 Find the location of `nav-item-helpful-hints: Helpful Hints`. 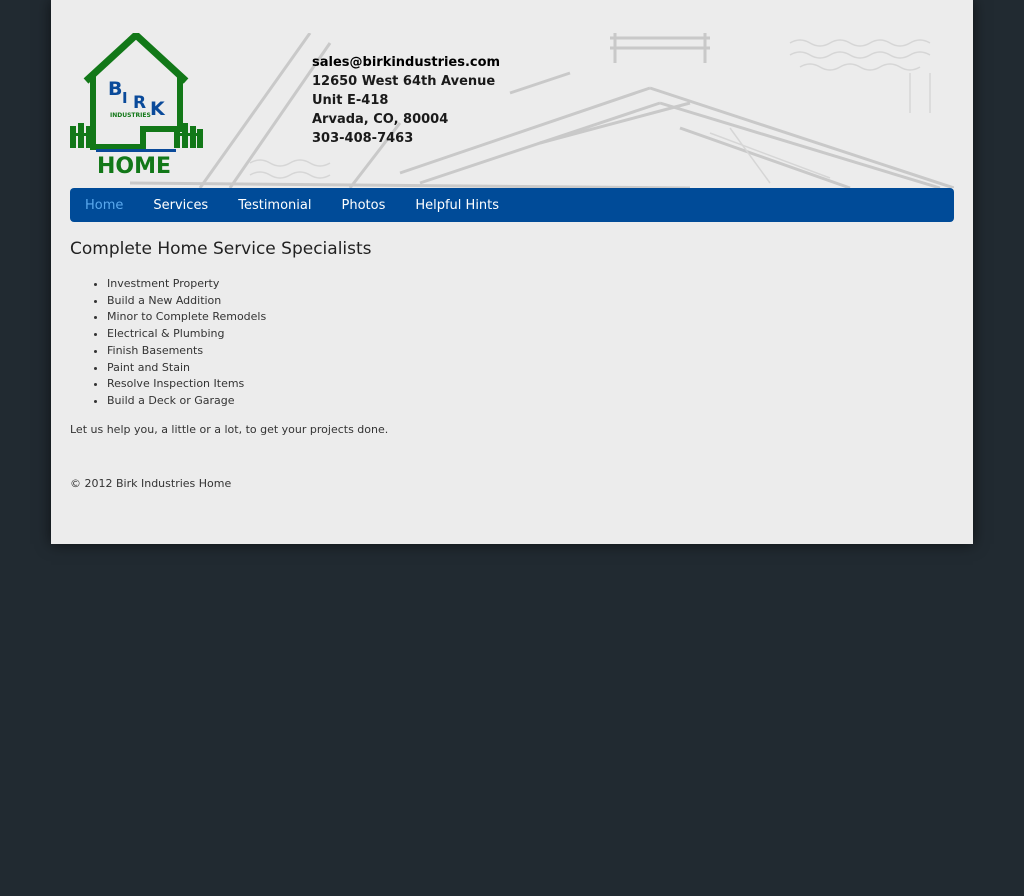

nav-item-helpful-hints: Helpful Hints is located at coordinates (457, 205).